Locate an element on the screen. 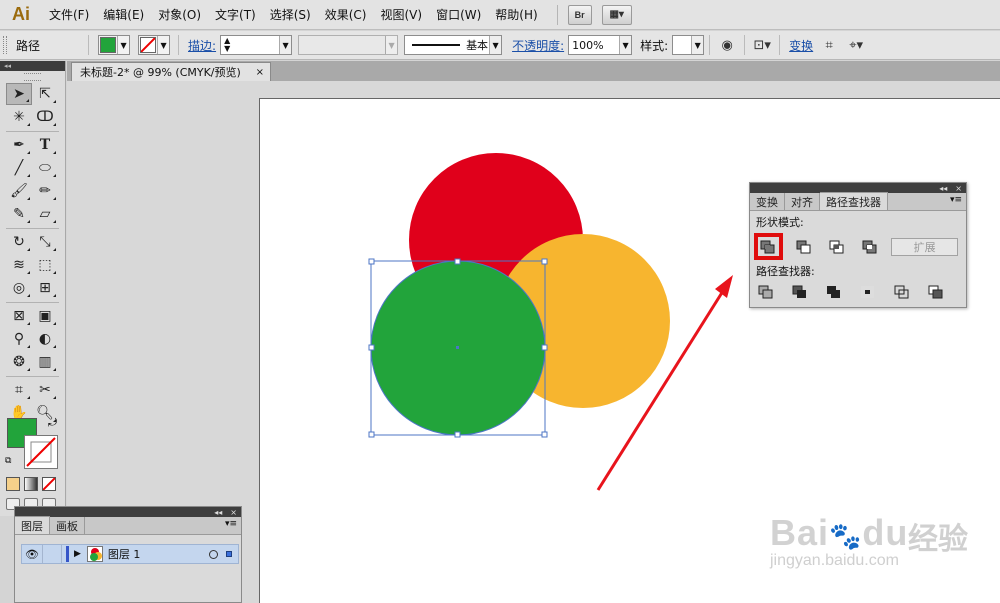  merge-button is located at coordinates (834, 292).